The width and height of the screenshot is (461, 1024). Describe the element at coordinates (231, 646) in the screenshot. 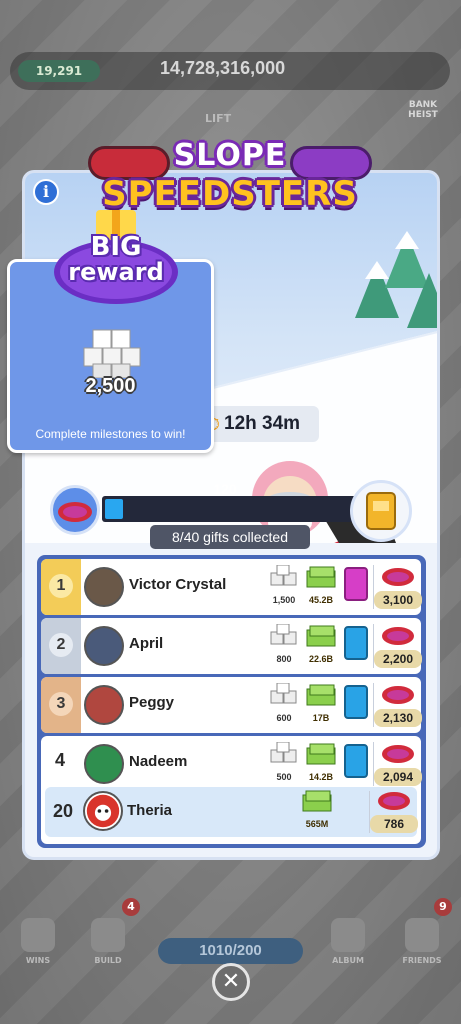

I see `leaderboard-row: 2 April 800 22.6B 2,200` at that location.